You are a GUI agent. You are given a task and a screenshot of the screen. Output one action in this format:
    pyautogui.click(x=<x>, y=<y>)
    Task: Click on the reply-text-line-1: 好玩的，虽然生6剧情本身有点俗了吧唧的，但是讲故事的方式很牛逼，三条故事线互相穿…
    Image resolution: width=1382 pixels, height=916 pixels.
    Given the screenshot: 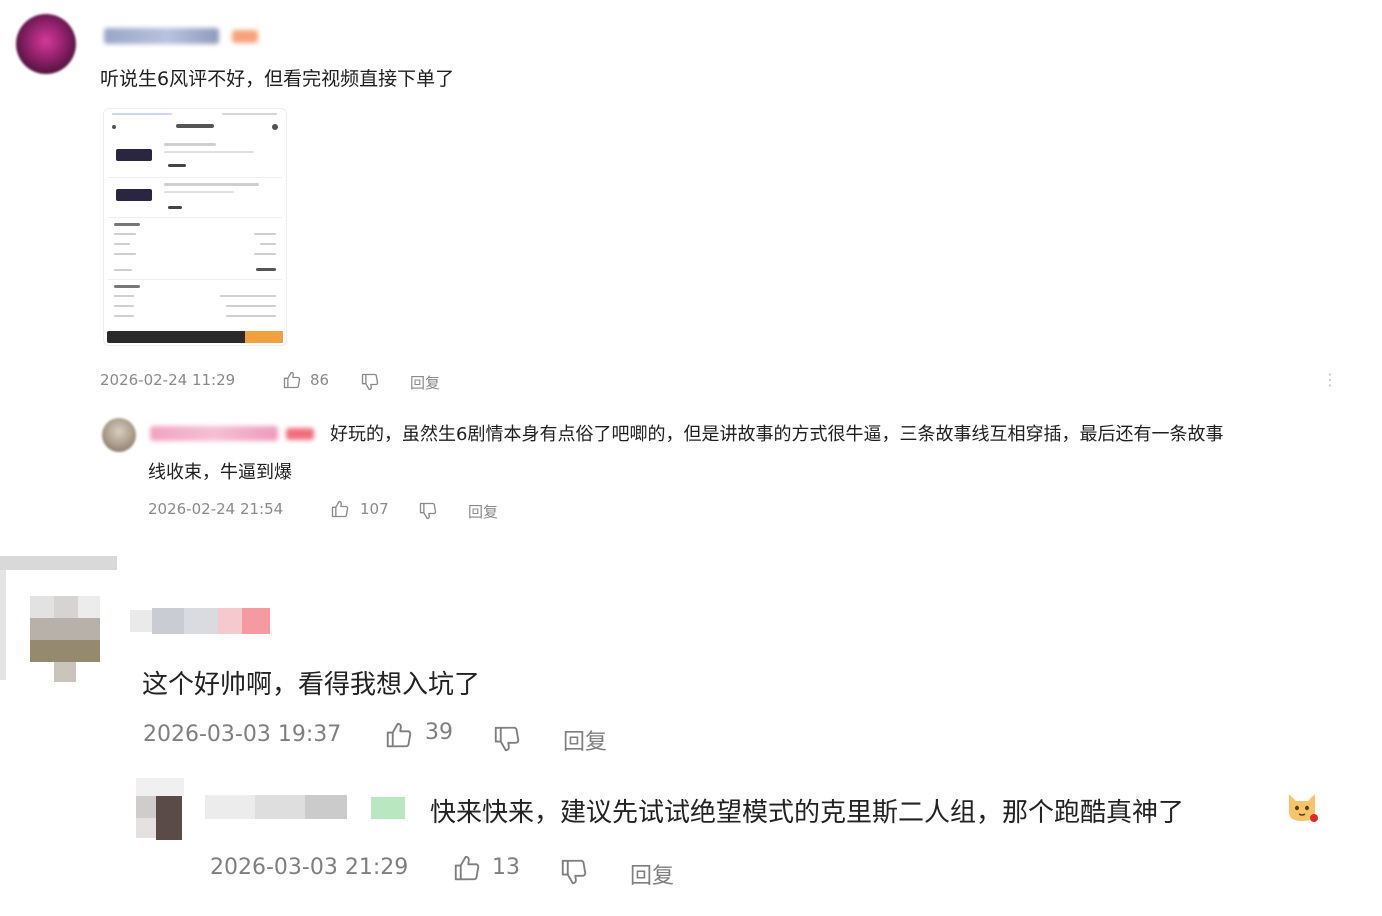 What is the action you would take?
    pyautogui.click(x=777, y=434)
    